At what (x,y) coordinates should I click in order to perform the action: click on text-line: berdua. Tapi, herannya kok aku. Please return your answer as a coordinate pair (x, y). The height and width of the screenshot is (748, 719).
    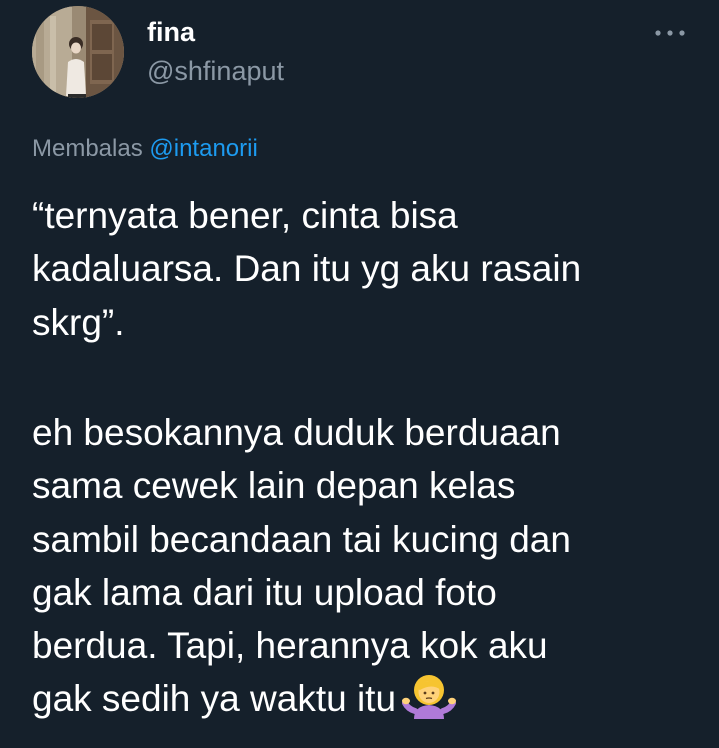
    Looking at the image, I should click on (290, 646).